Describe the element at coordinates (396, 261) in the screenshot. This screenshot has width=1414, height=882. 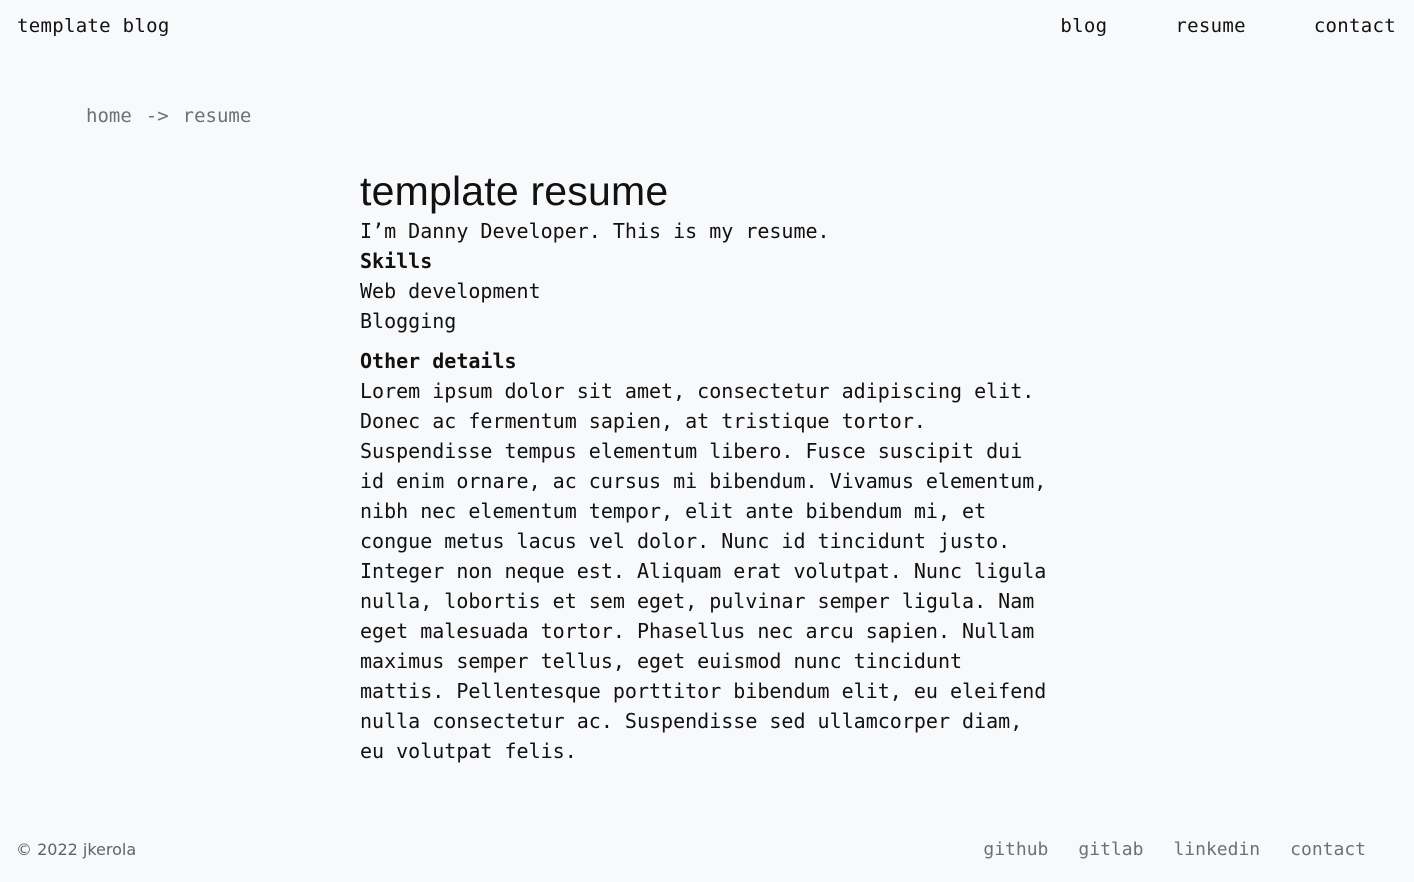
I see `skills-heading: Skills` at that location.